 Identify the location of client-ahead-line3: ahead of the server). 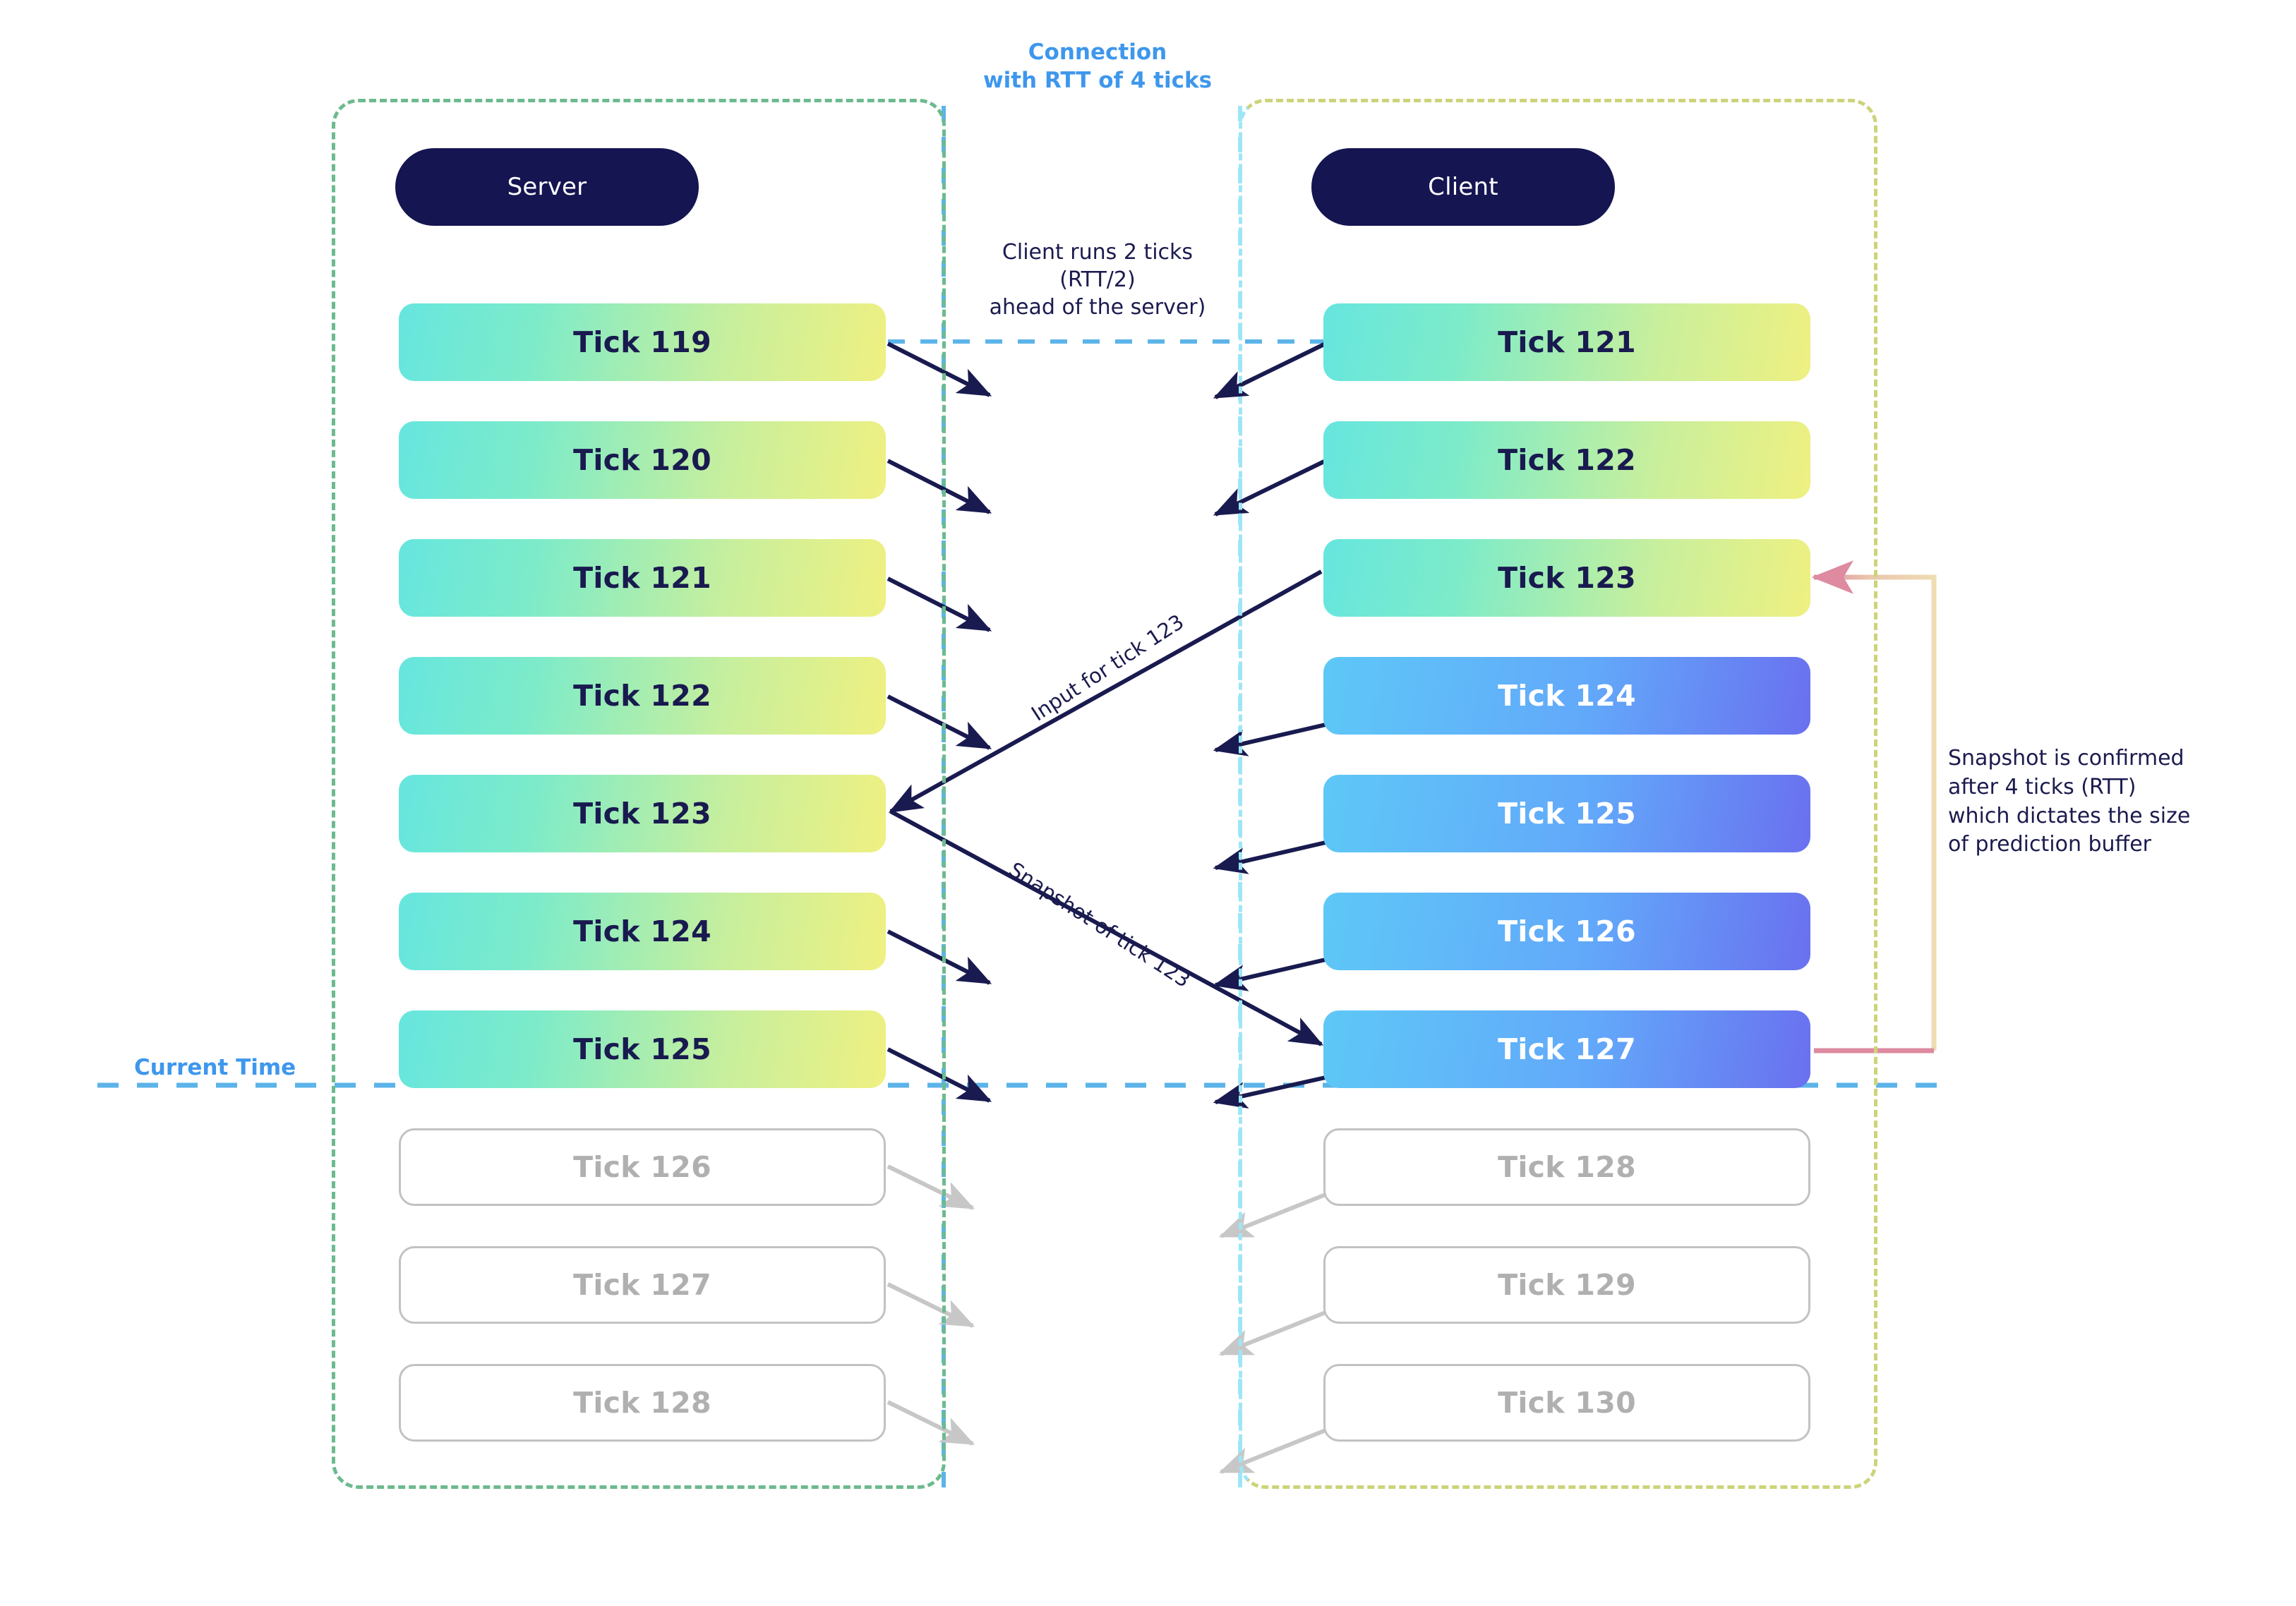
(1097, 307).